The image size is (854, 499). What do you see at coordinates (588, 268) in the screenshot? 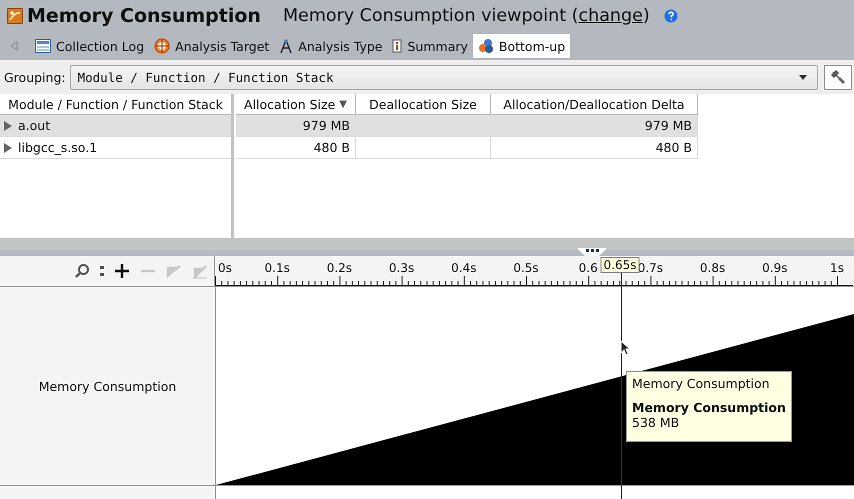
I see `tick-label: 0.6` at bounding box center [588, 268].